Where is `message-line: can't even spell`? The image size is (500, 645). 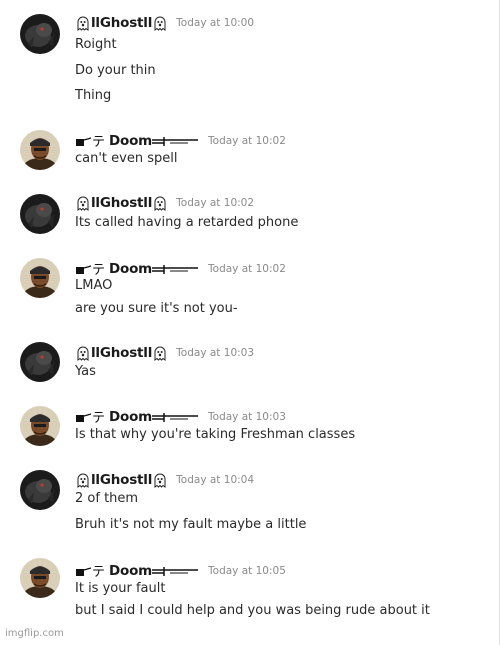 message-line: can't even spell is located at coordinates (126, 158).